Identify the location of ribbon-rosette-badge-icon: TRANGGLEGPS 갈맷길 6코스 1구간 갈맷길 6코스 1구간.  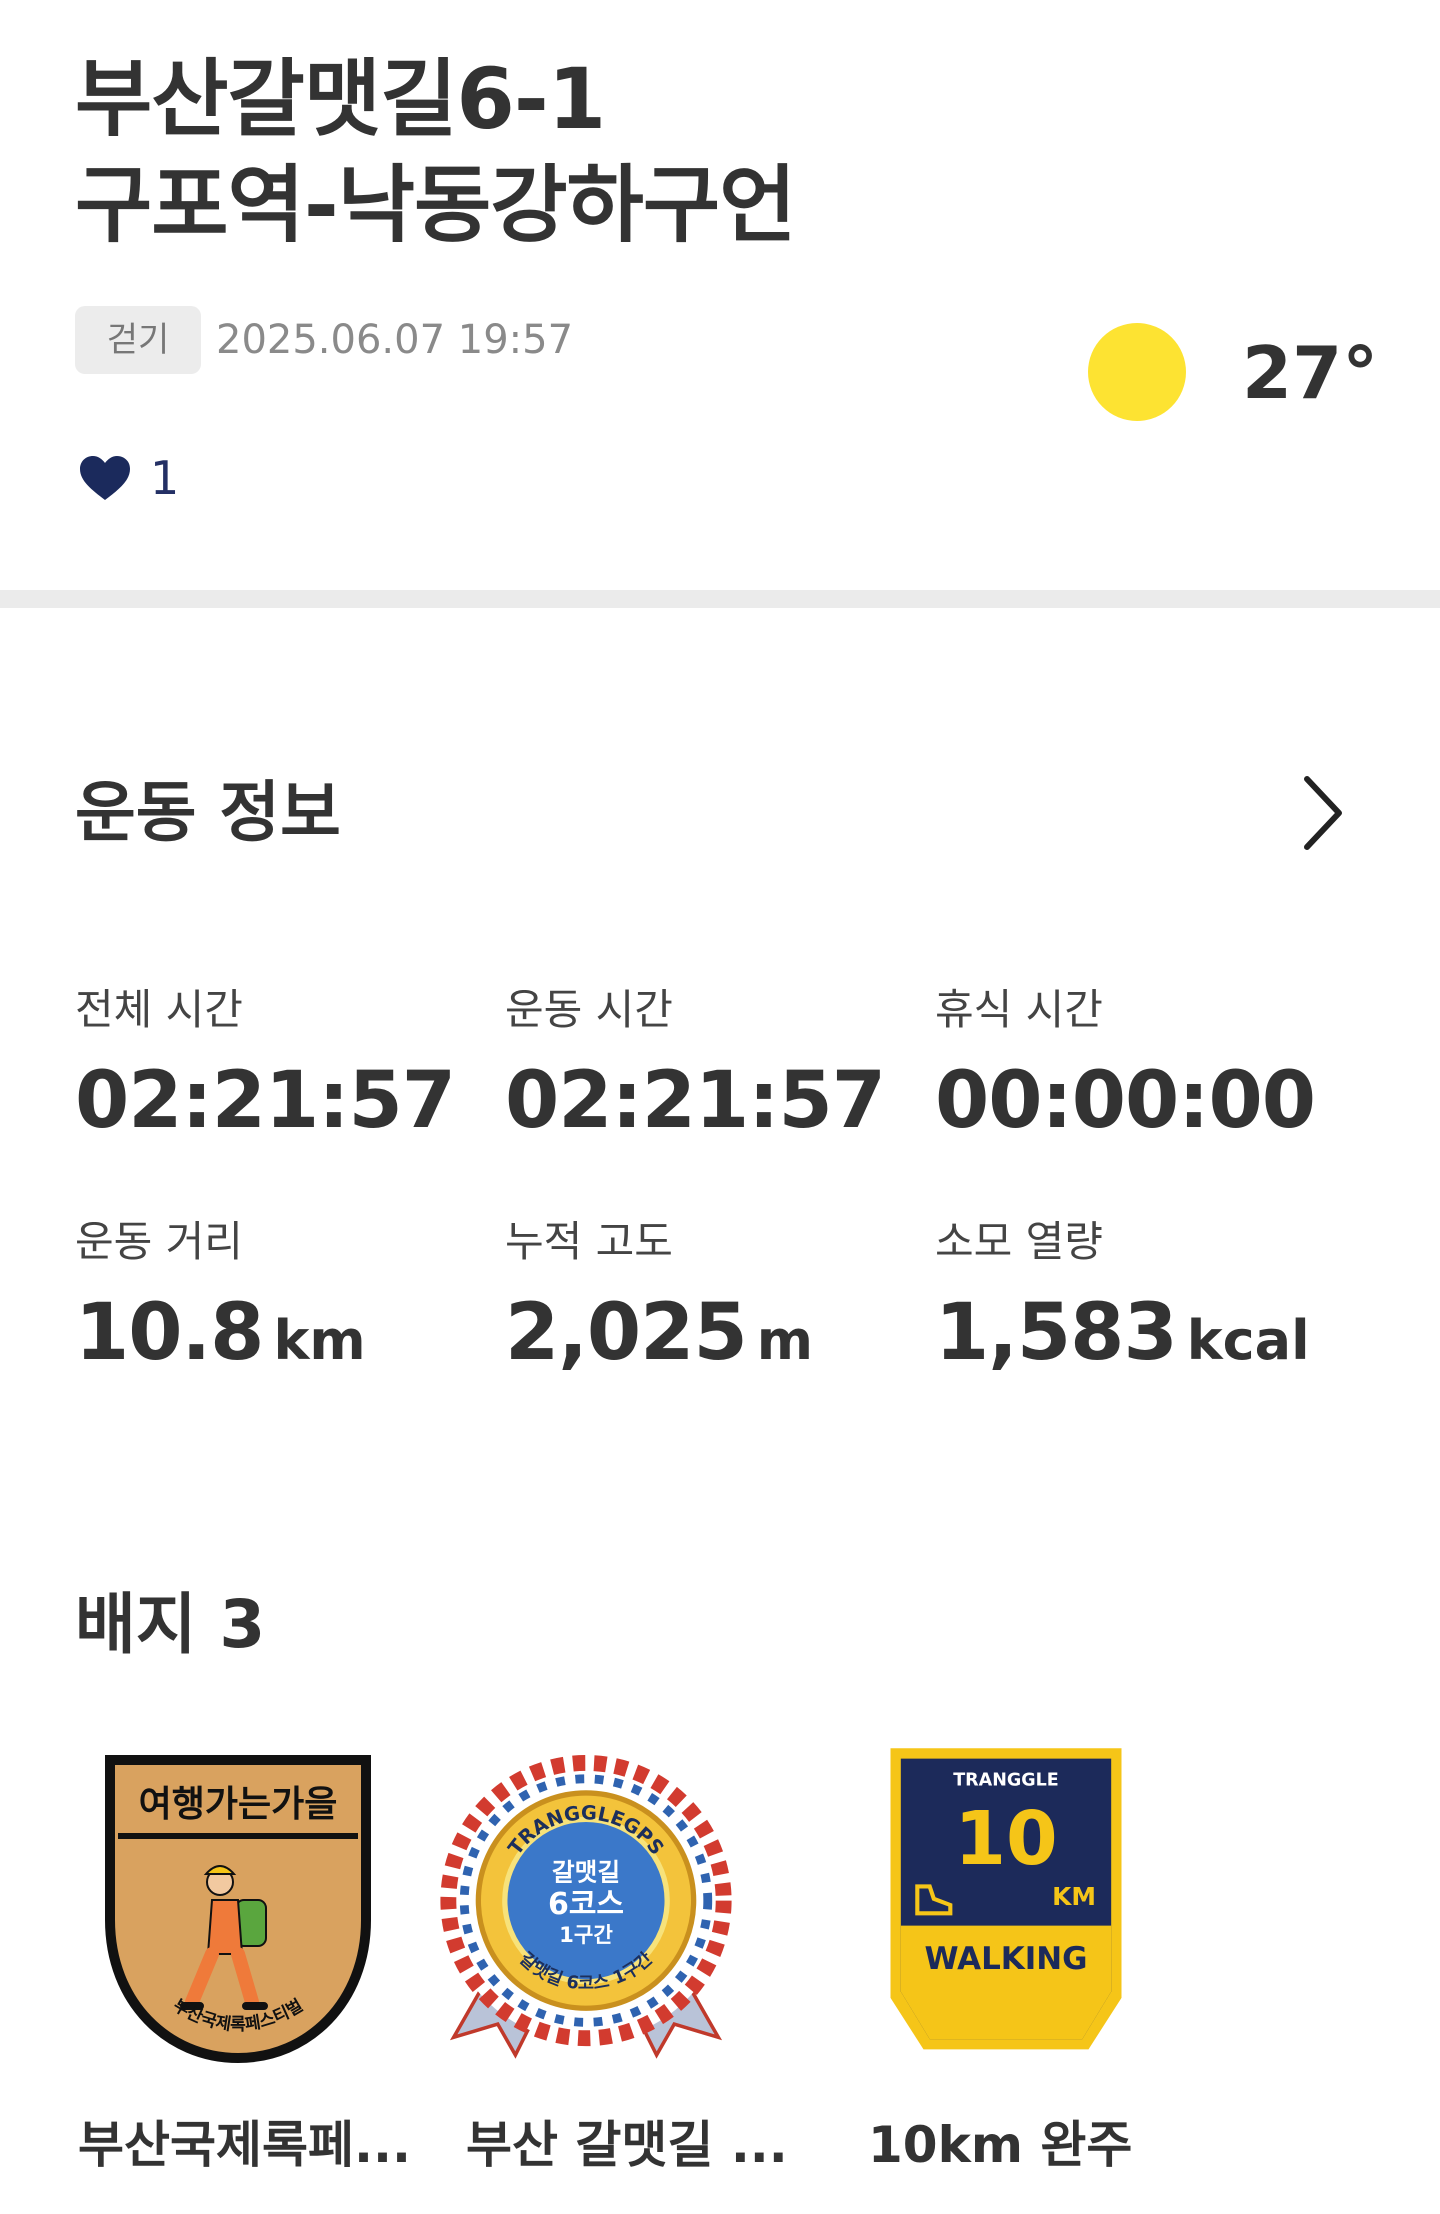
(586, 1907).